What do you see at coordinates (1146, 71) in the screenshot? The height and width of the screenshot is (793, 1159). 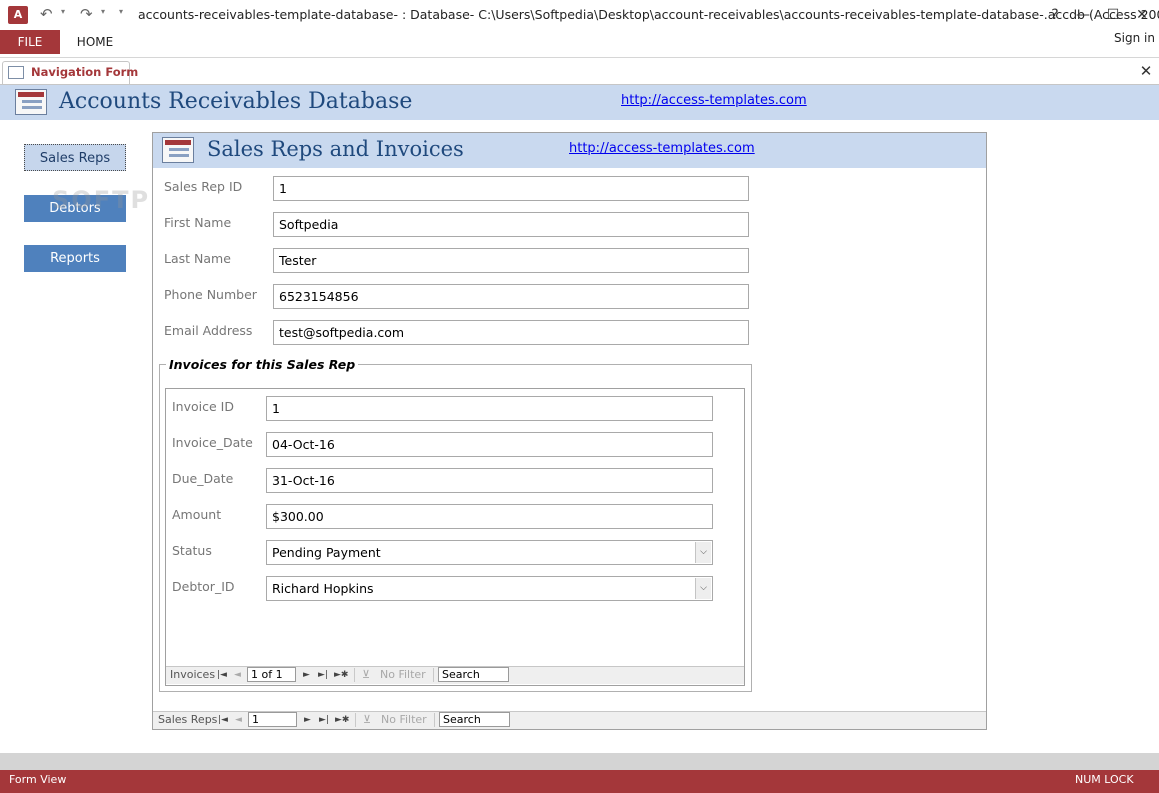 I see `close-document-button: ✕` at bounding box center [1146, 71].